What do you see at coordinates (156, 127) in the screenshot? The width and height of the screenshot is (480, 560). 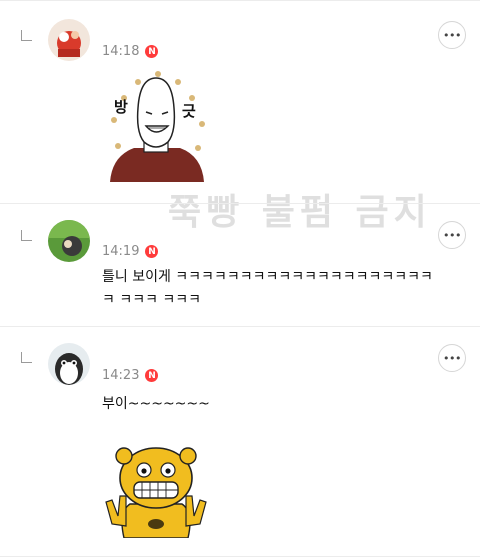 I see `bald-man-sticker: 방 긋` at bounding box center [156, 127].